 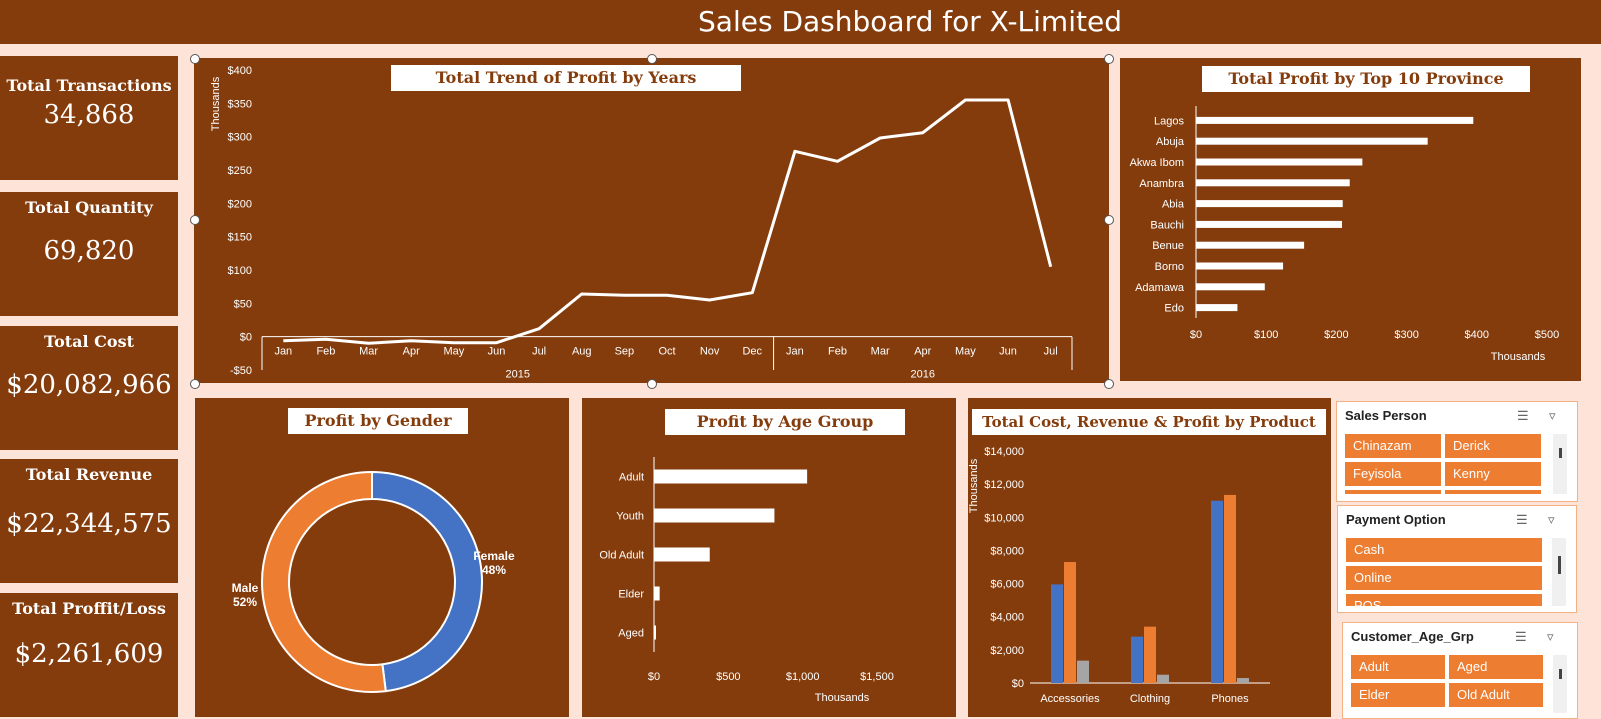 I want to click on y-tick-label: $250, so click(x=240, y=171).